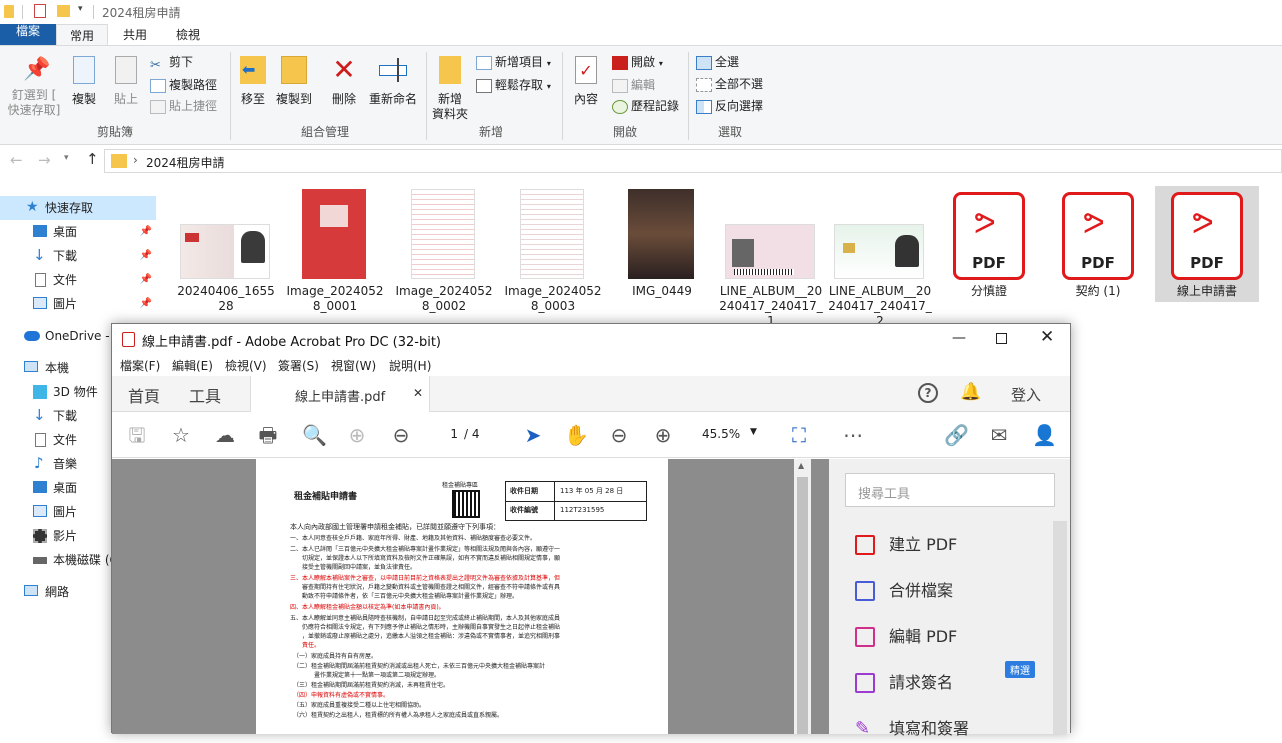 The width and height of the screenshot is (1282, 743). What do you see at coordinates (586, 81) in the screenshot?
I see `properties-button: ✓ 內容` at bounding box center [586, 81].